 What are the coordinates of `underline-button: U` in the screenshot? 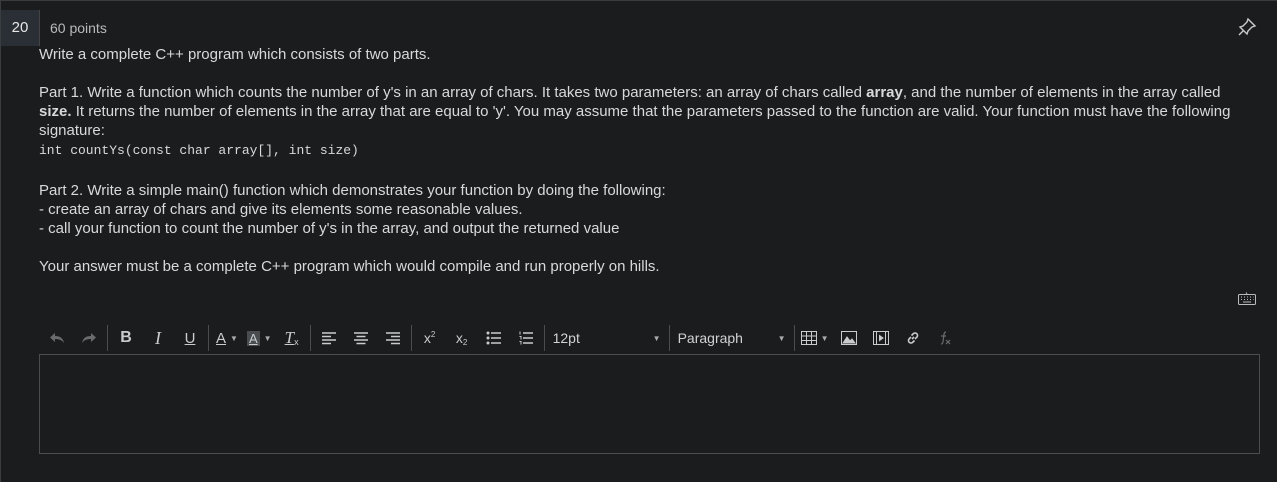 It's located at (190, 338).